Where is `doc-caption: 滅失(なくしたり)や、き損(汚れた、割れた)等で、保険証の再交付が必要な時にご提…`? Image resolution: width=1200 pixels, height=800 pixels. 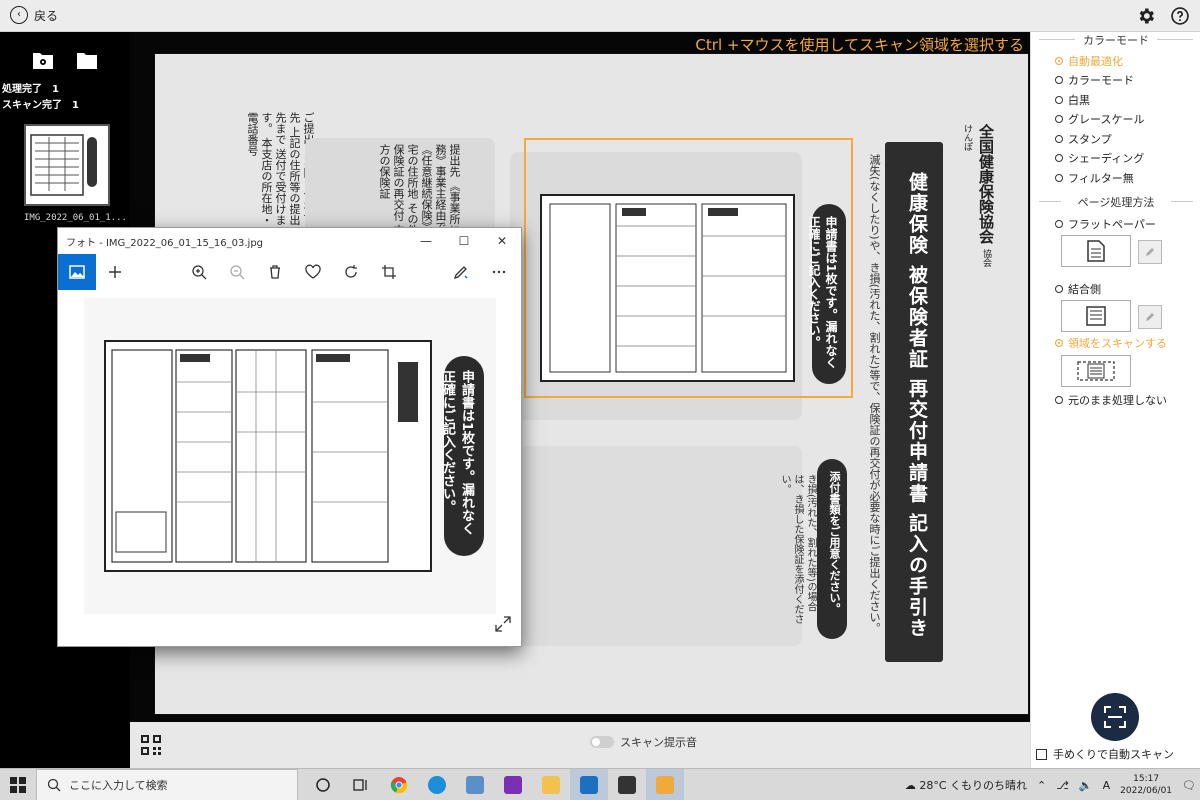
doc-caption: 滅失(なくしたり)や、き損(汚れた、割れた)等で、保険証の再交付が必要な時にご提… is located at coordinates (874, 394).